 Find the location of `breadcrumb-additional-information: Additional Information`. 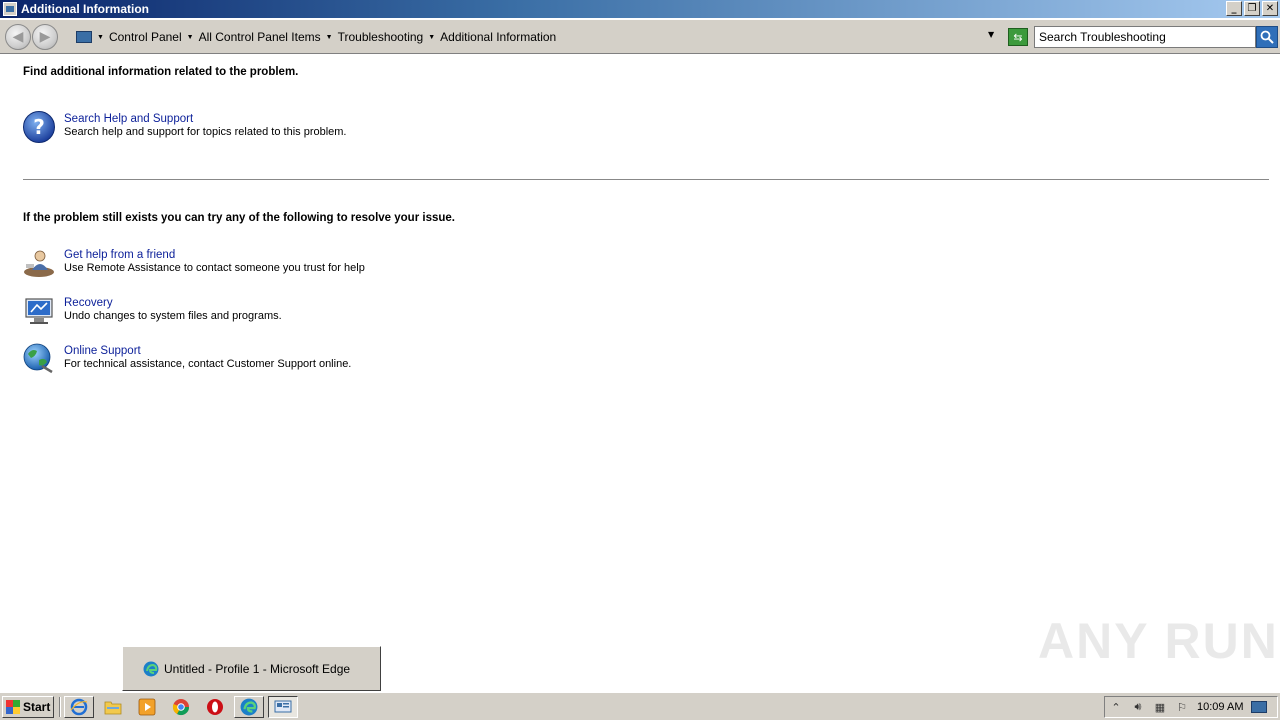

breadcrumb-additional-information: Additional Information is located at coordinates (498, 37).